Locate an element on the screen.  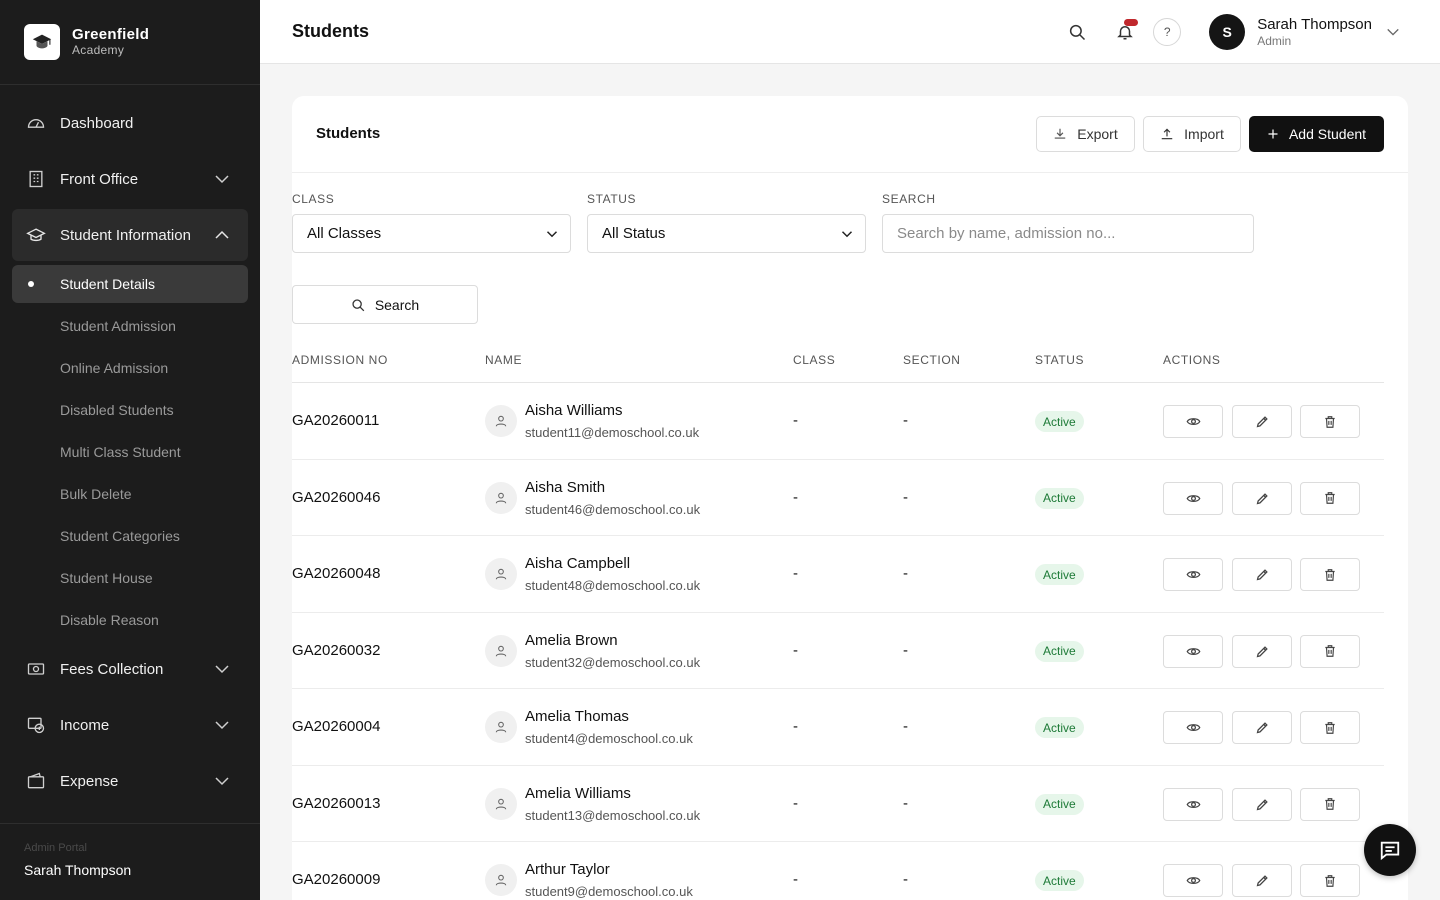
student-name: Aisha Smith is located at coordinates (565, 487).